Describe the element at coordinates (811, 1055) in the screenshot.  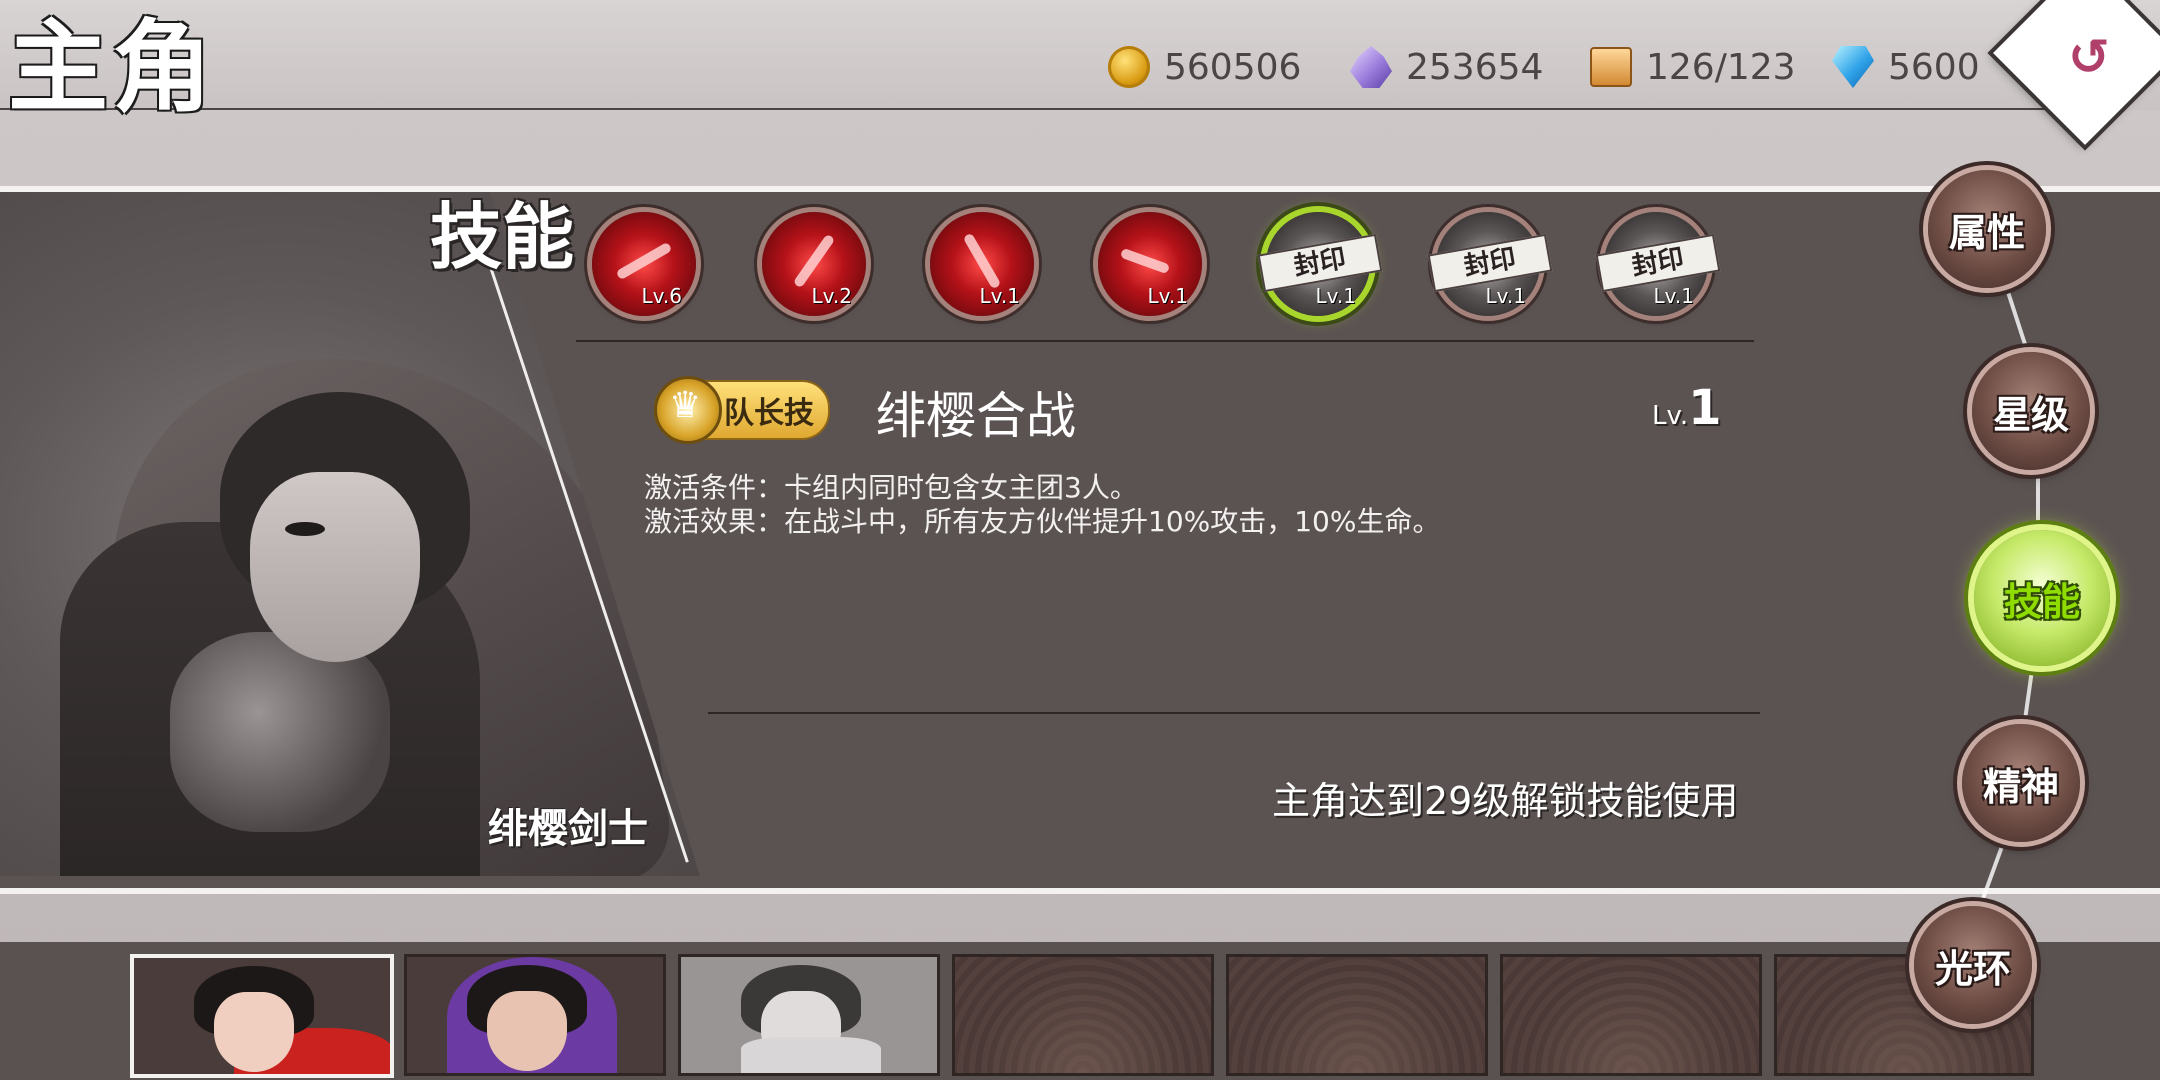
I see `card-portrait-armor` at that location.